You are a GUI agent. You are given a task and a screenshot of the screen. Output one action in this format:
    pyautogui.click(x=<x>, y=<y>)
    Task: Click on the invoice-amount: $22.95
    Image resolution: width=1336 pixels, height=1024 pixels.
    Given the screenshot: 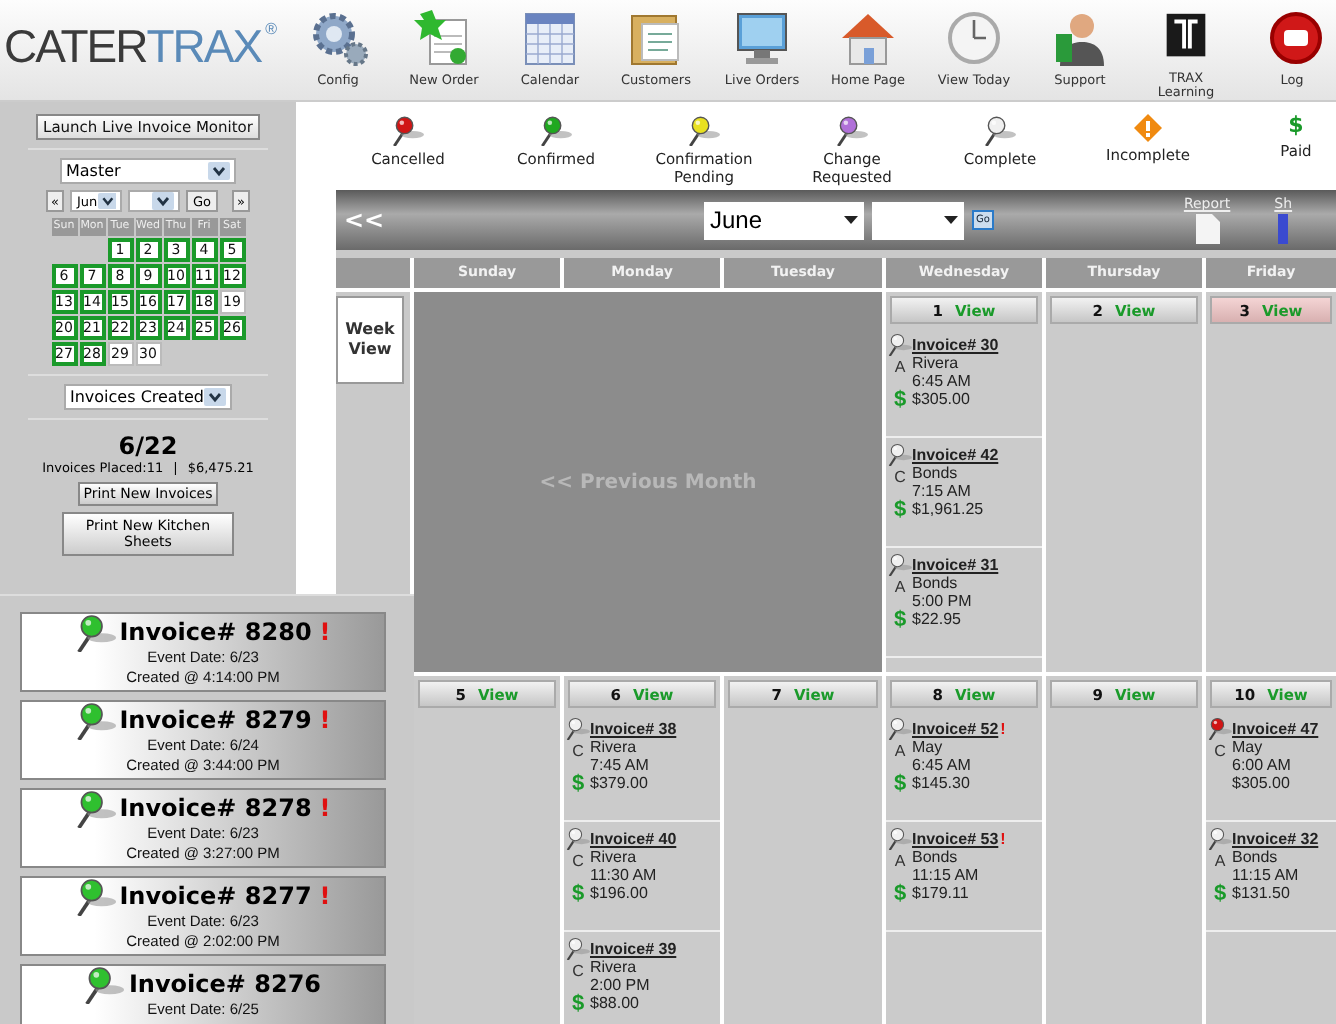 What is the action you would take?
    pyautogui.click(x=937, y=619)
    